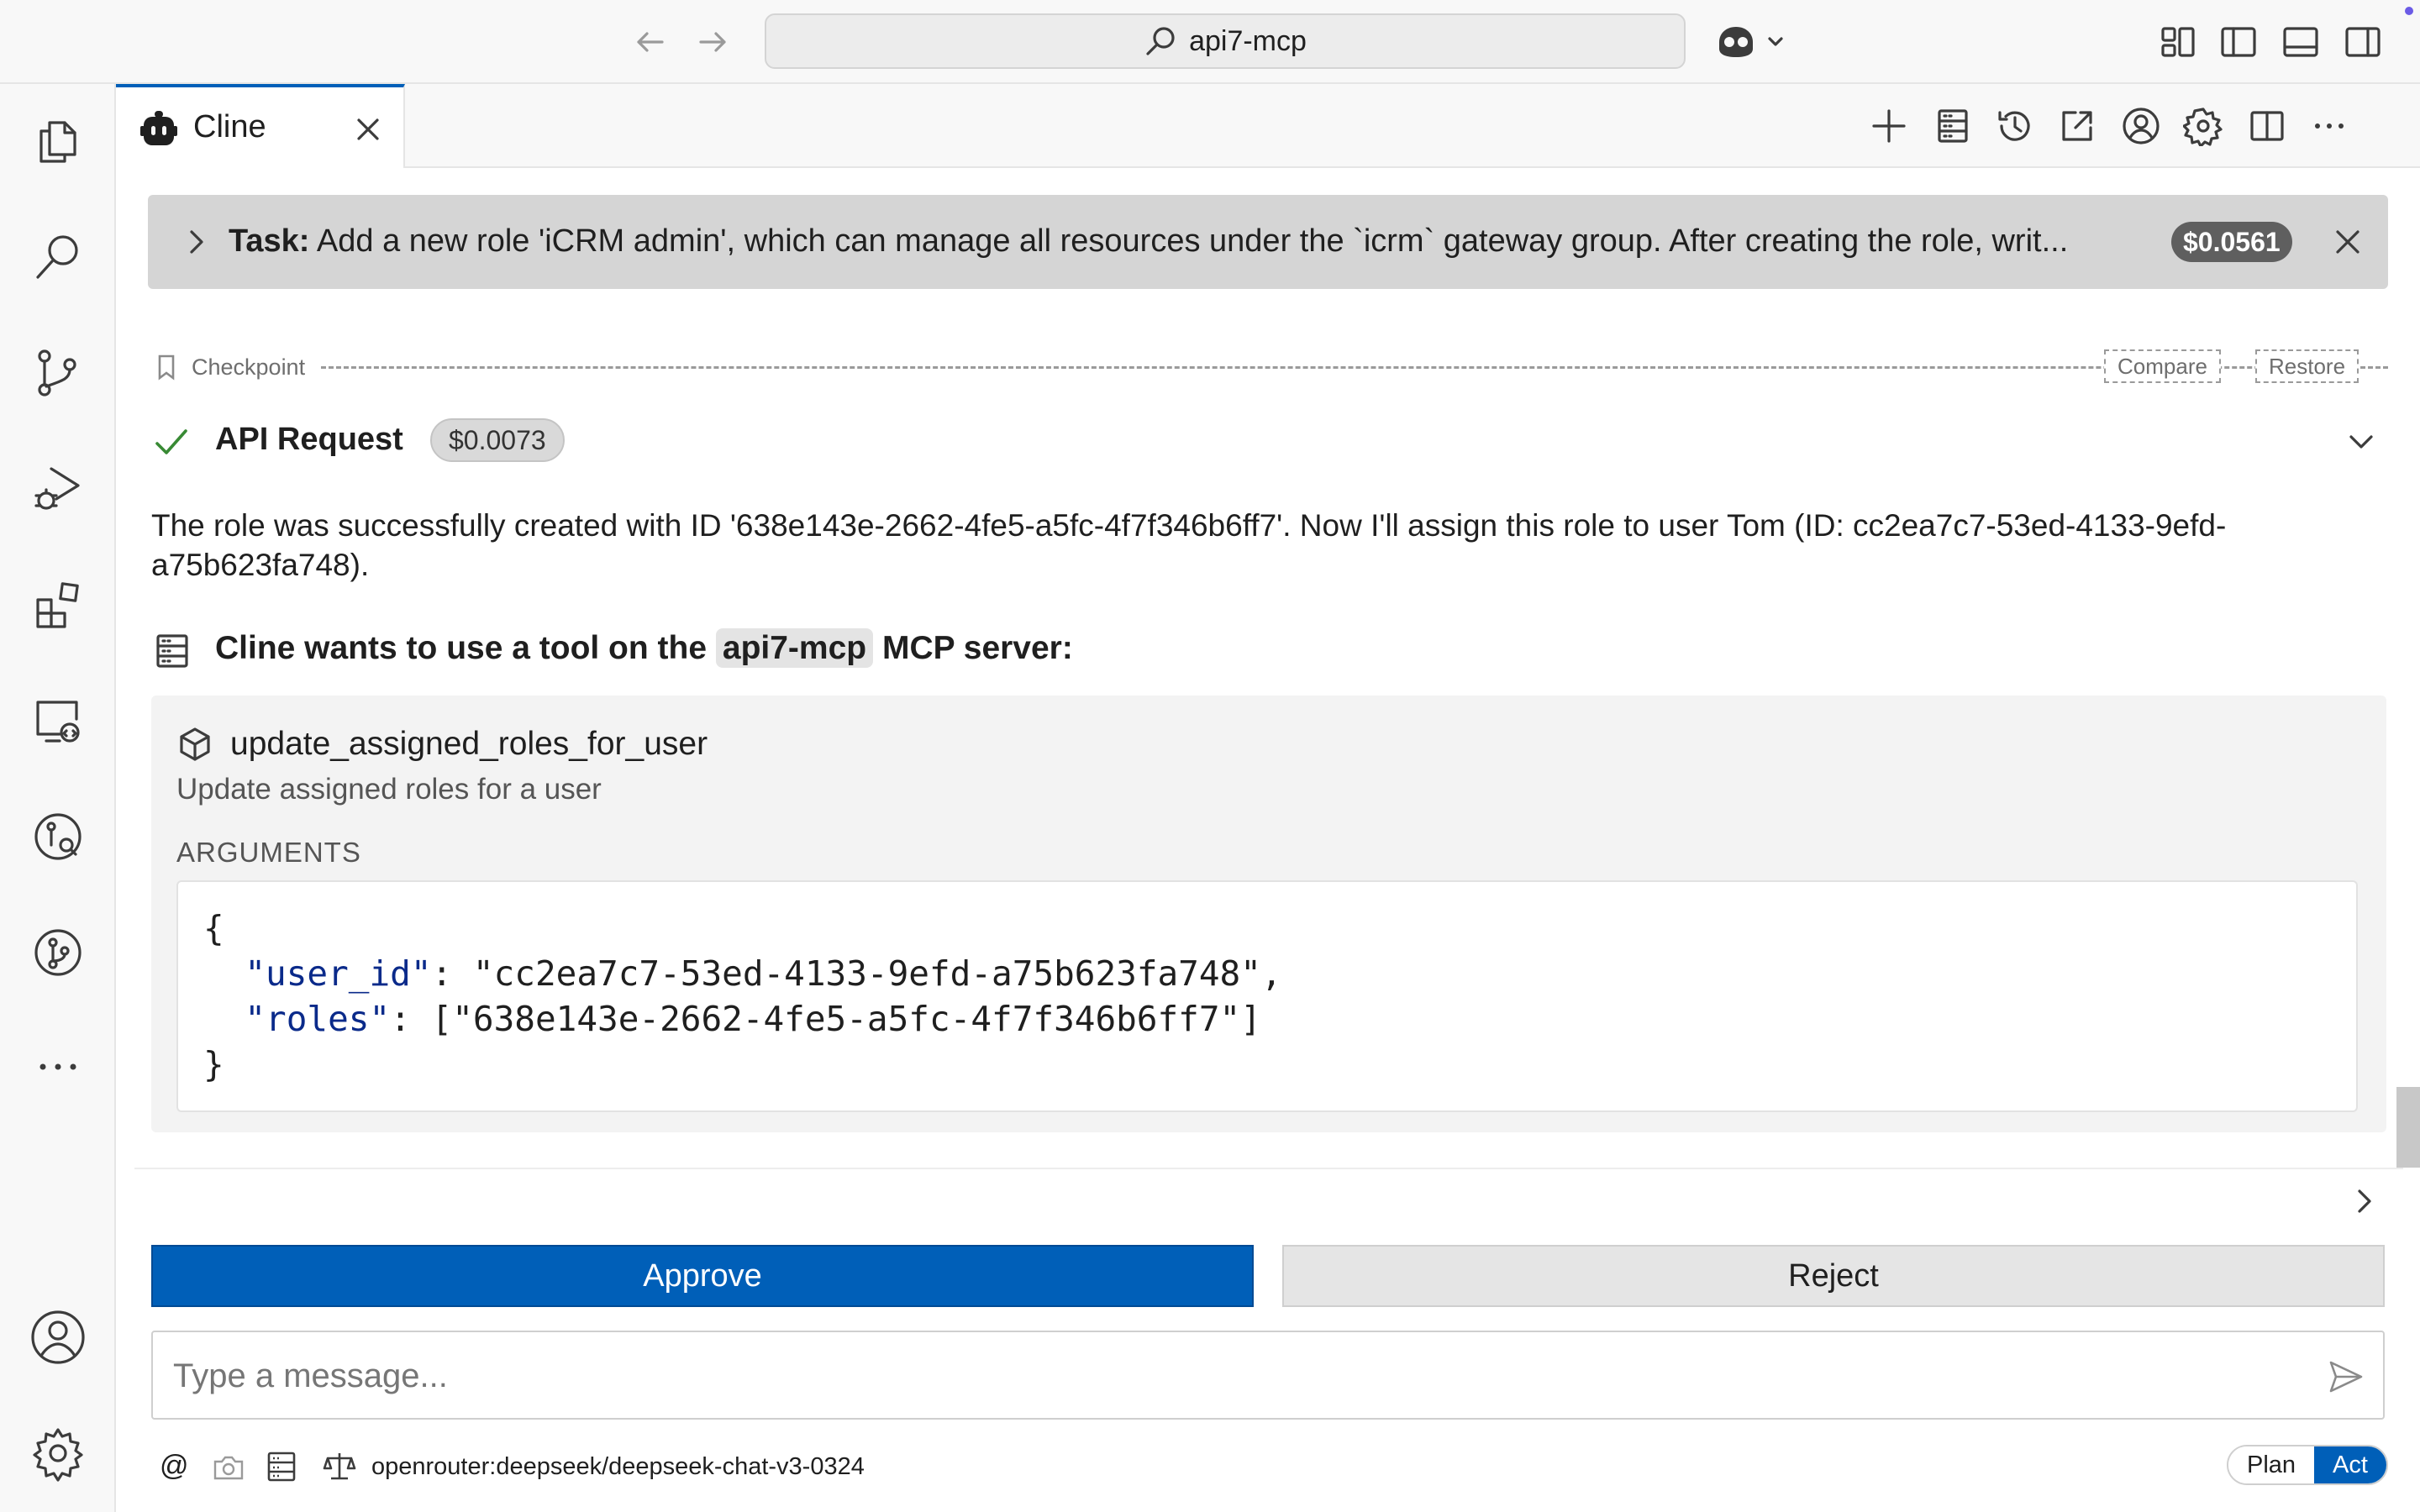 The width and height of the screenshot is (2420, 1512). What do you see at coordinates (339, 1466) in the screenshot?
I see `scale-icon` at bounding box center [339, 1466].